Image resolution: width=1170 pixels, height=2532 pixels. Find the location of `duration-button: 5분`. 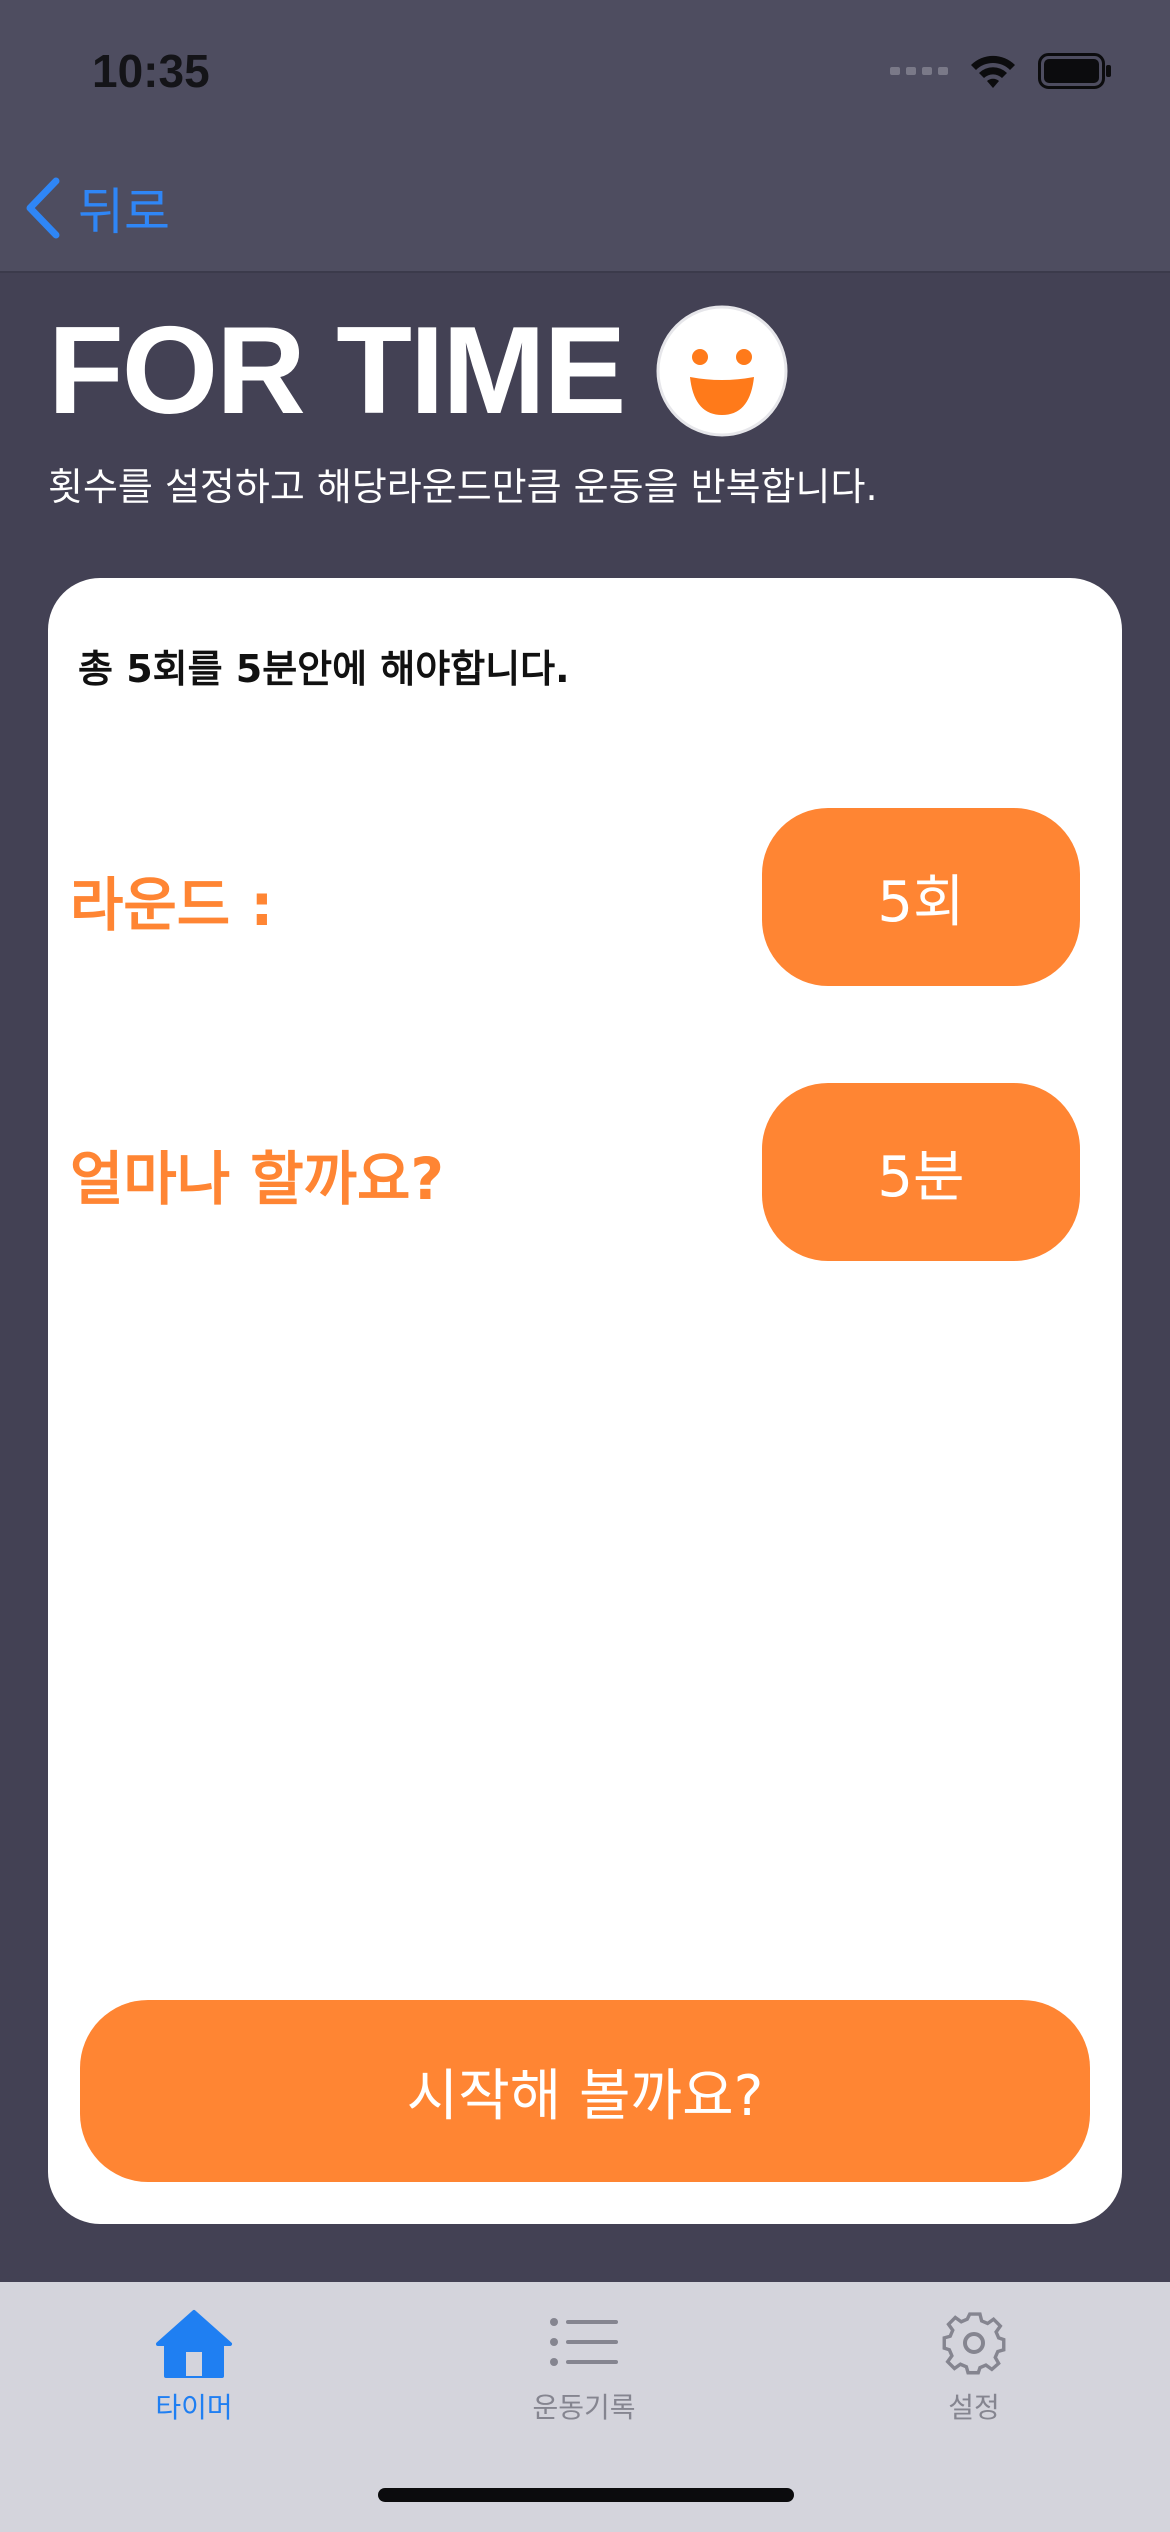

duration-button: 5분 is located at coordinates (921, 1172).